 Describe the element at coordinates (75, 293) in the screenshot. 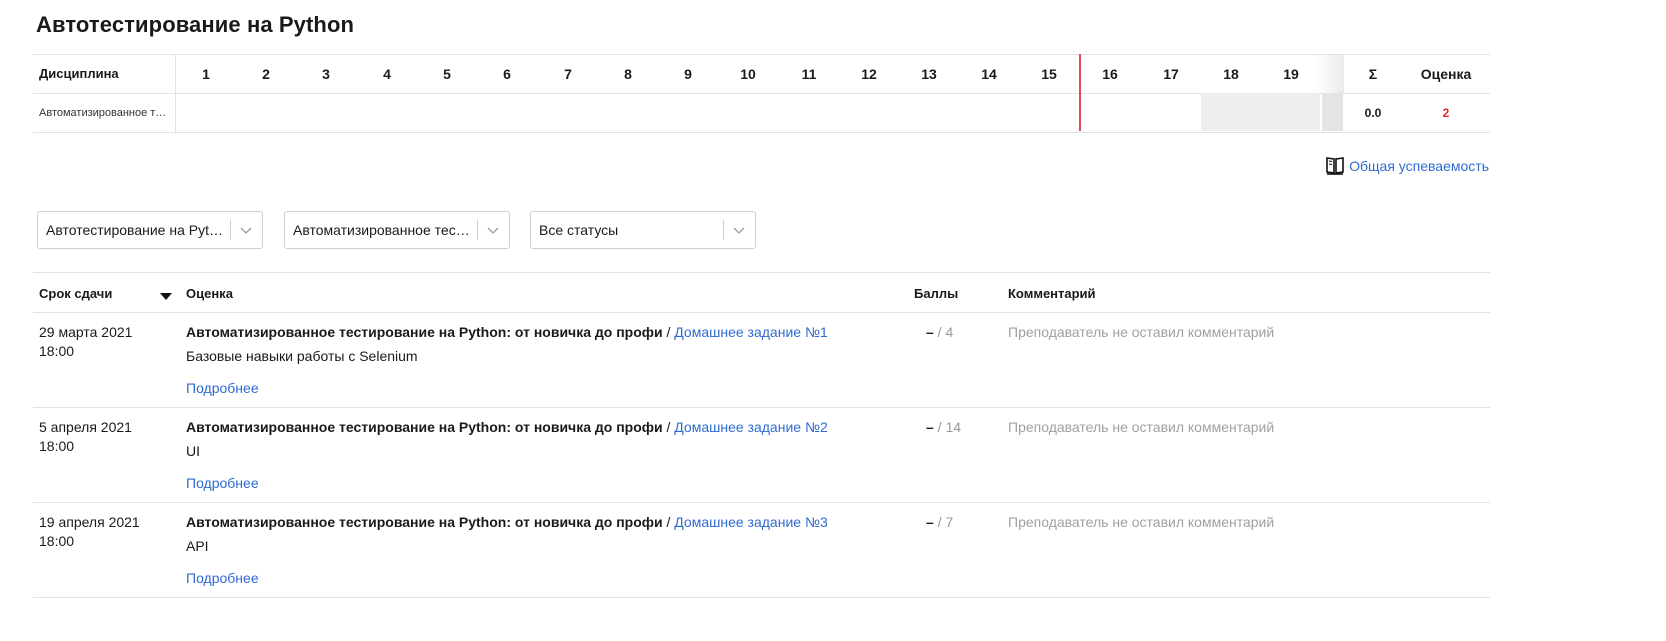

I see `deadline-column-header: Срок сдачи` at that location.